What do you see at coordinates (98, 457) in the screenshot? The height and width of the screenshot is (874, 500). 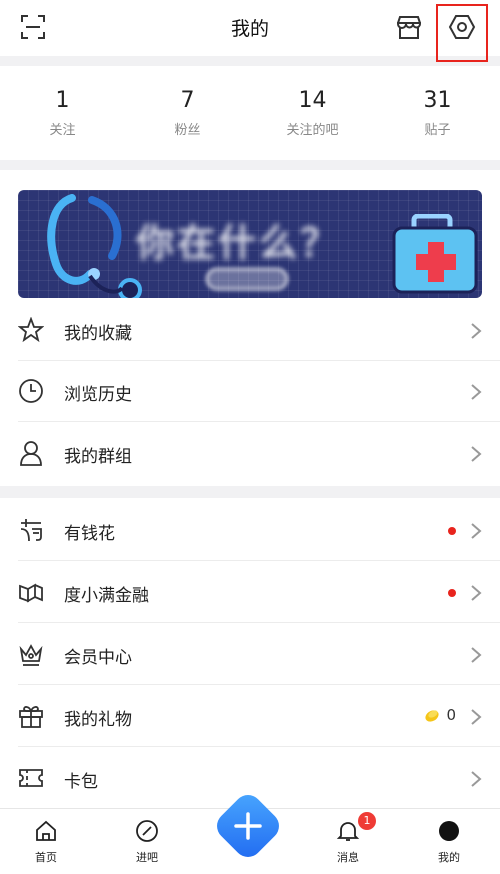 I see `menu-item-label: 我的群组` at bounding box center [98, 457].